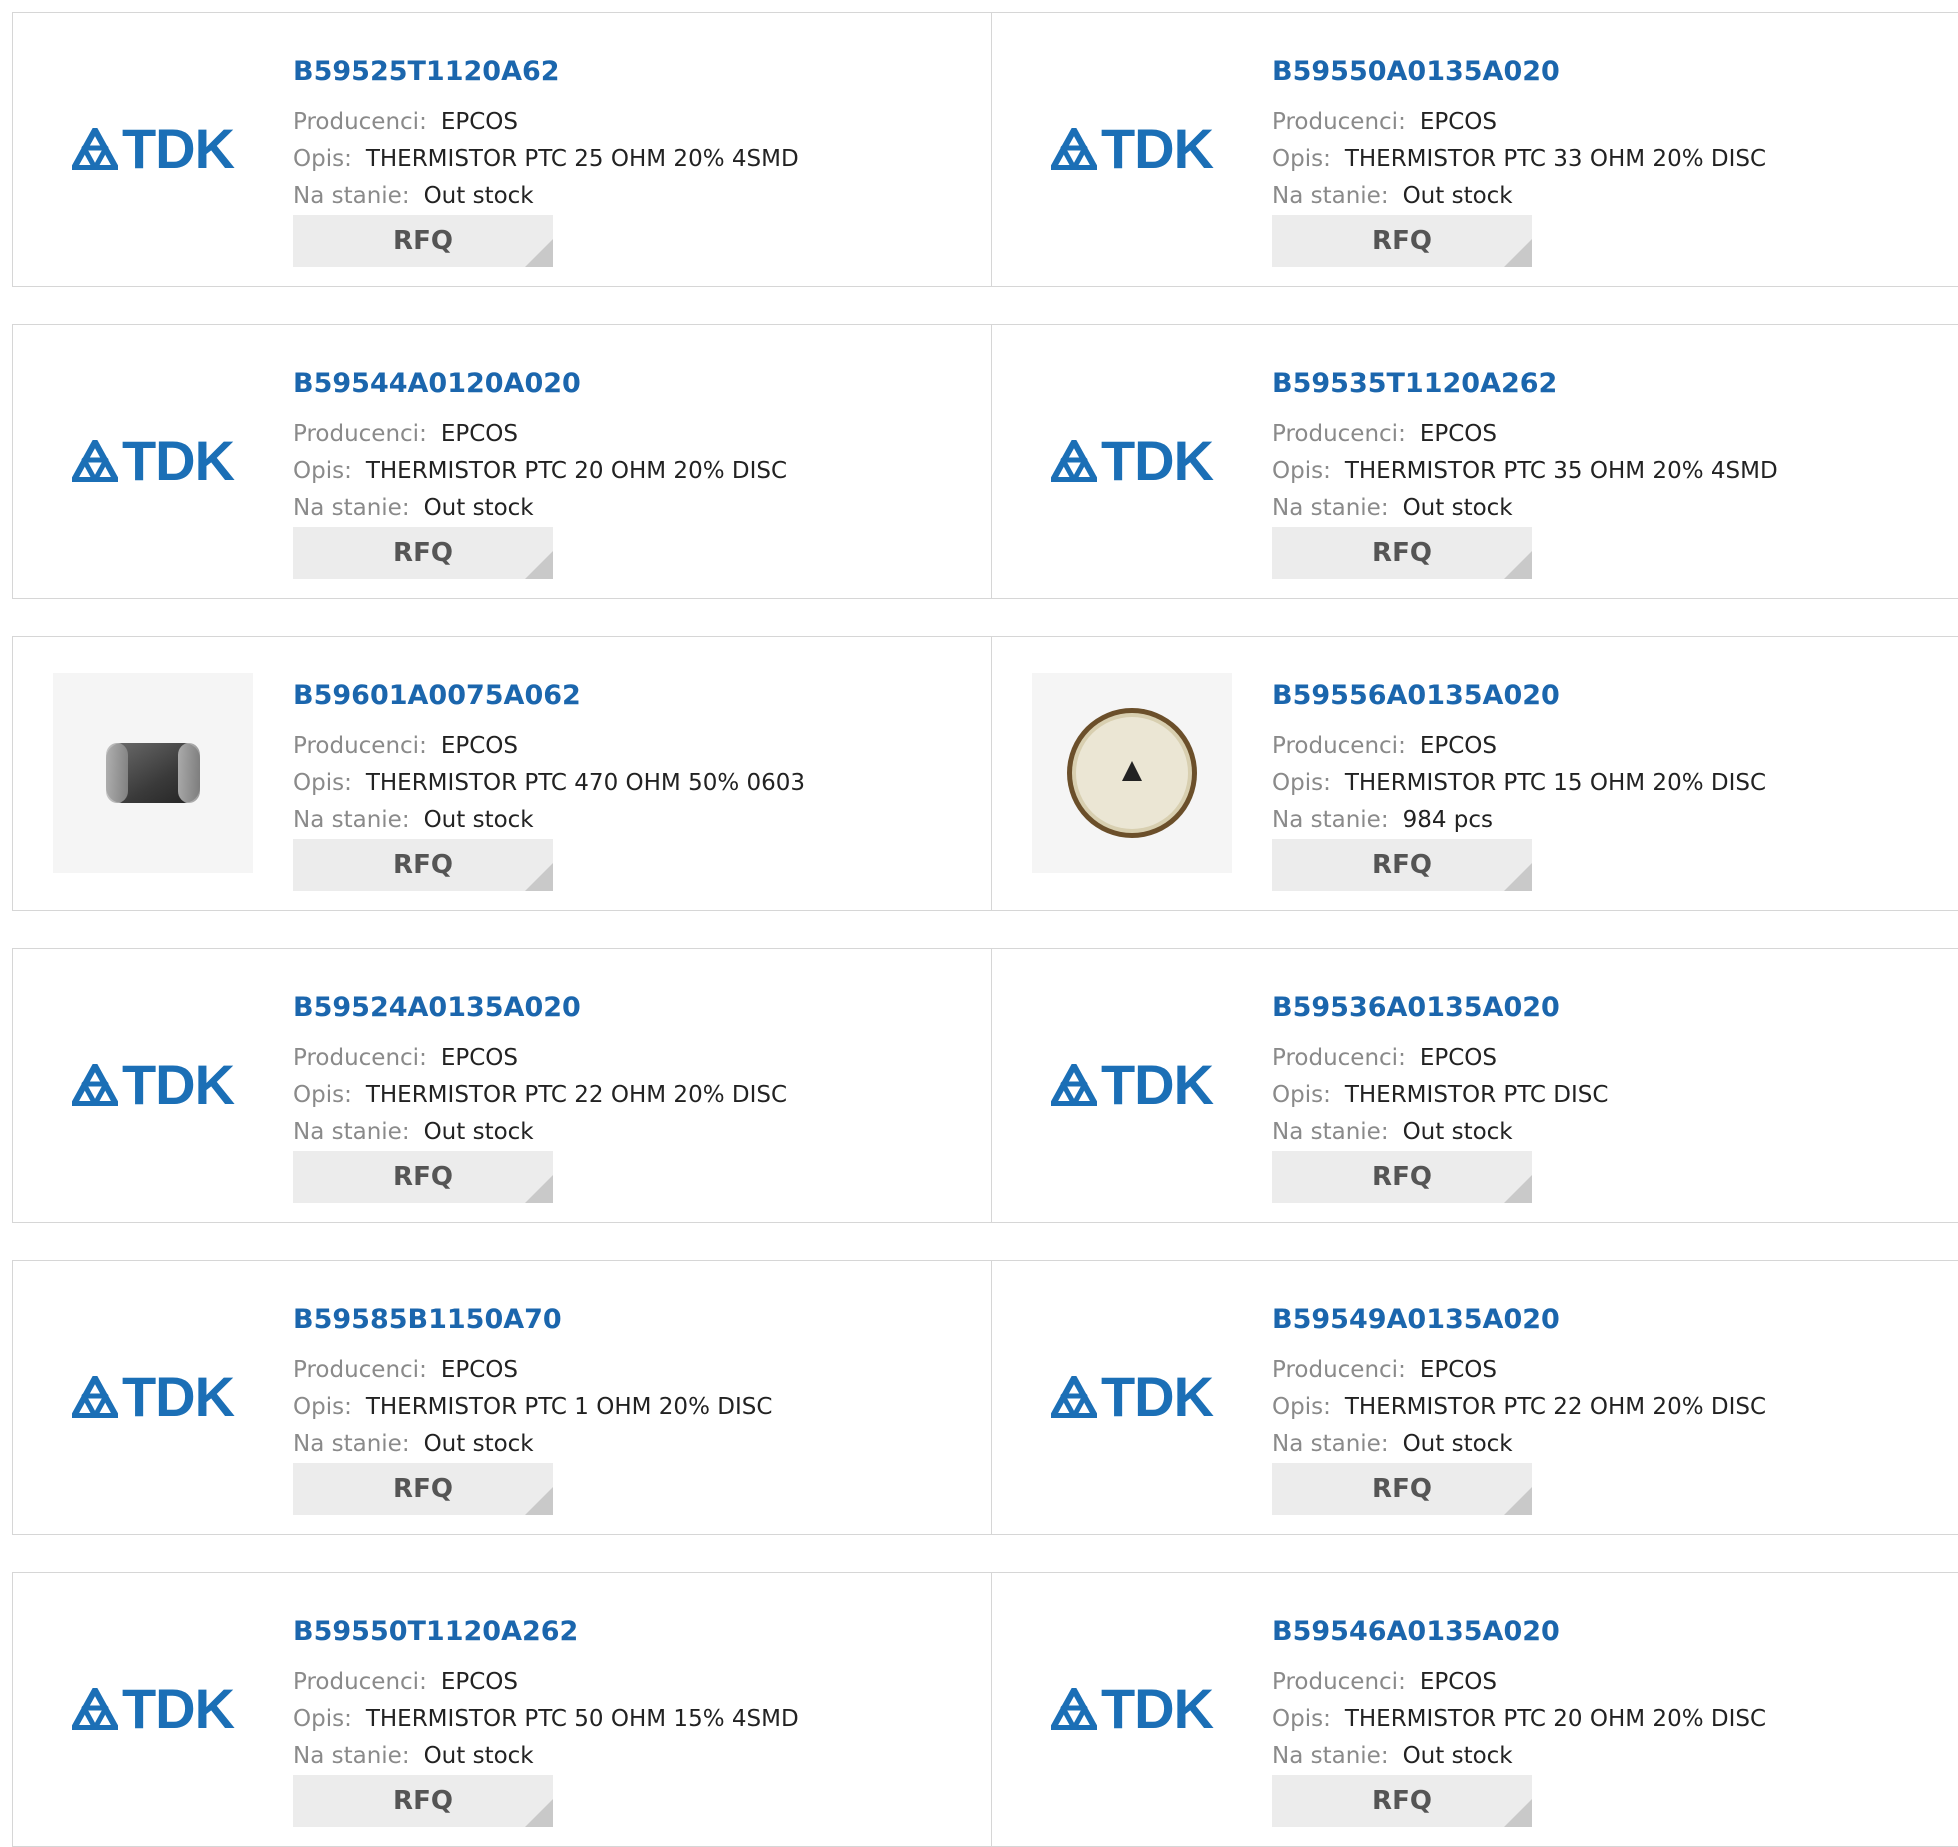  What do you see at coordinates (427, 1319) in the screenshot?
I see `product-part-number-link: B59585B1150A70` at bounding box center [427, 1319].